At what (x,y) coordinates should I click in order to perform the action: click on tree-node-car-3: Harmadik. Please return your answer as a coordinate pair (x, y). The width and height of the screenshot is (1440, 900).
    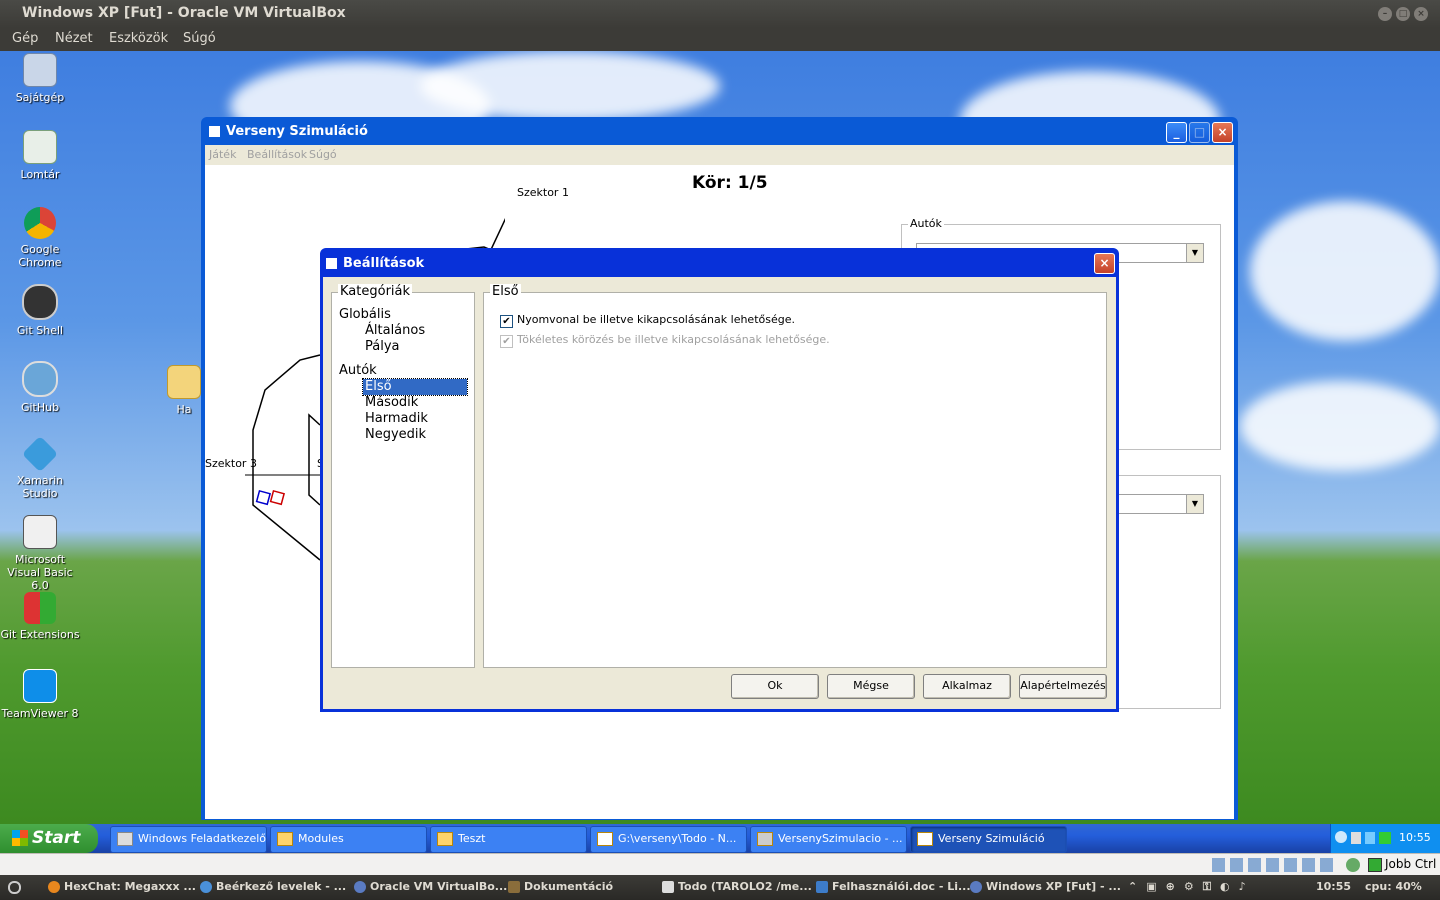
    Looking at the image, I should click on (404, 419).